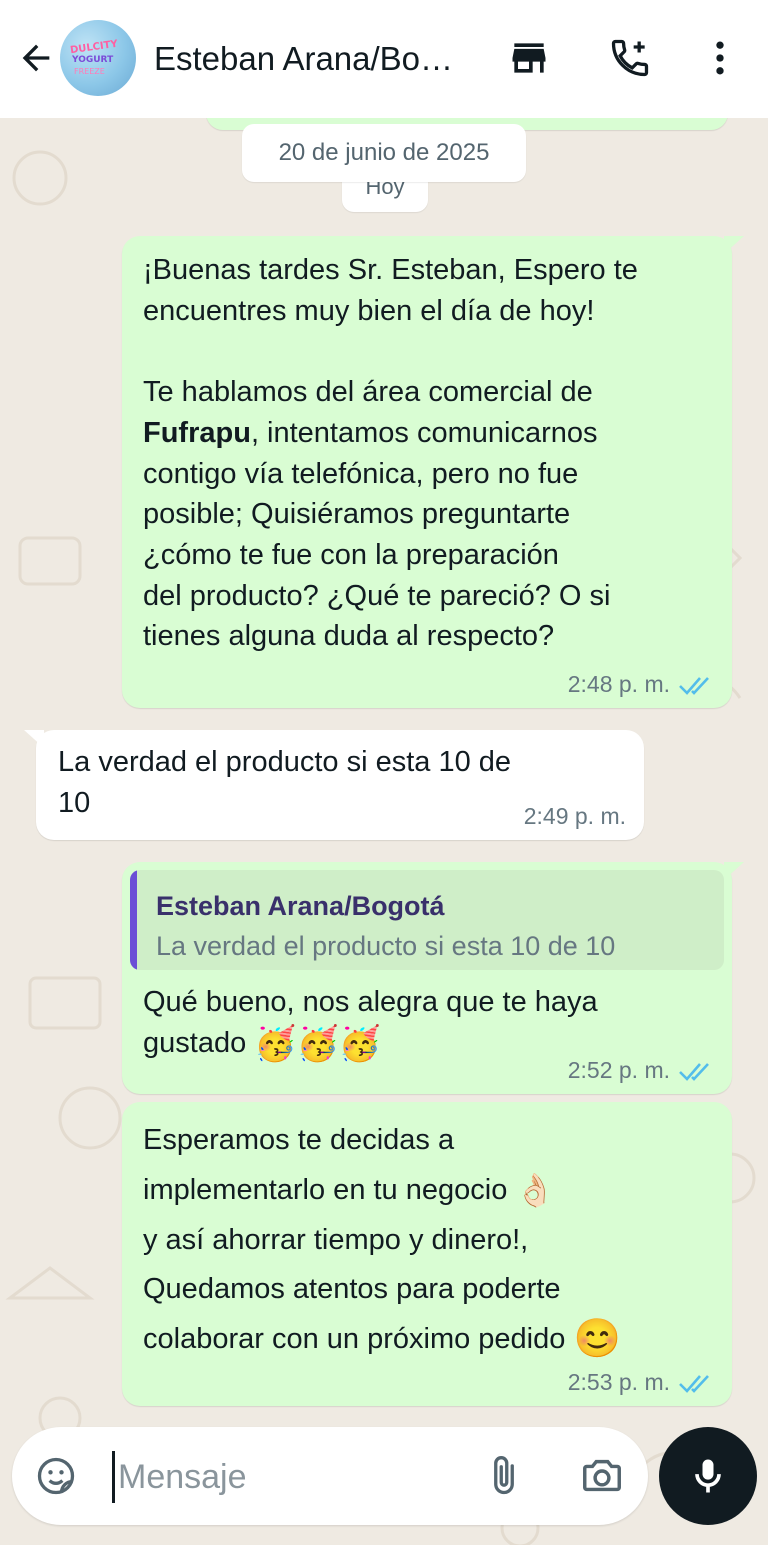  I want to click on call-button, so click(630, 58).